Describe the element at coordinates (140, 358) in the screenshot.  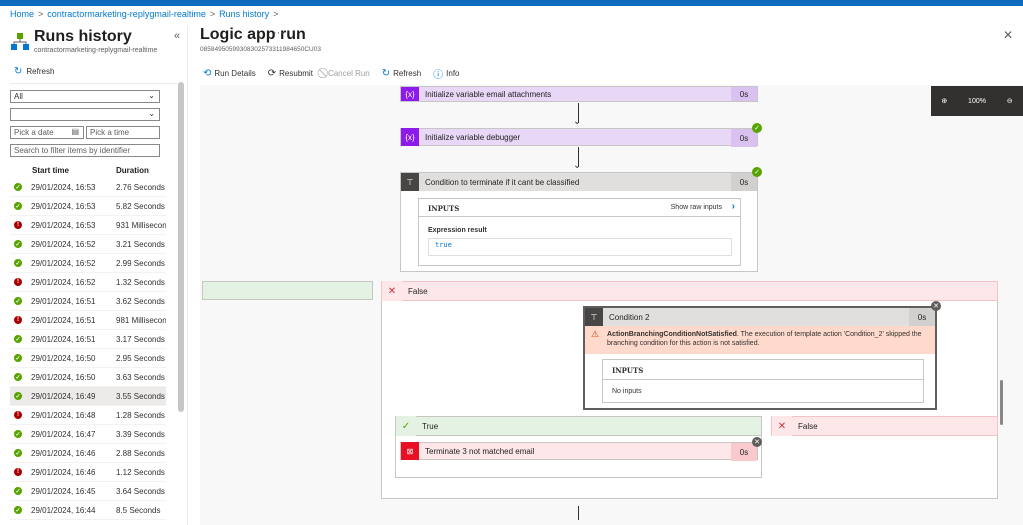
I see `run-duration: 2.95 Seconds` at that location.